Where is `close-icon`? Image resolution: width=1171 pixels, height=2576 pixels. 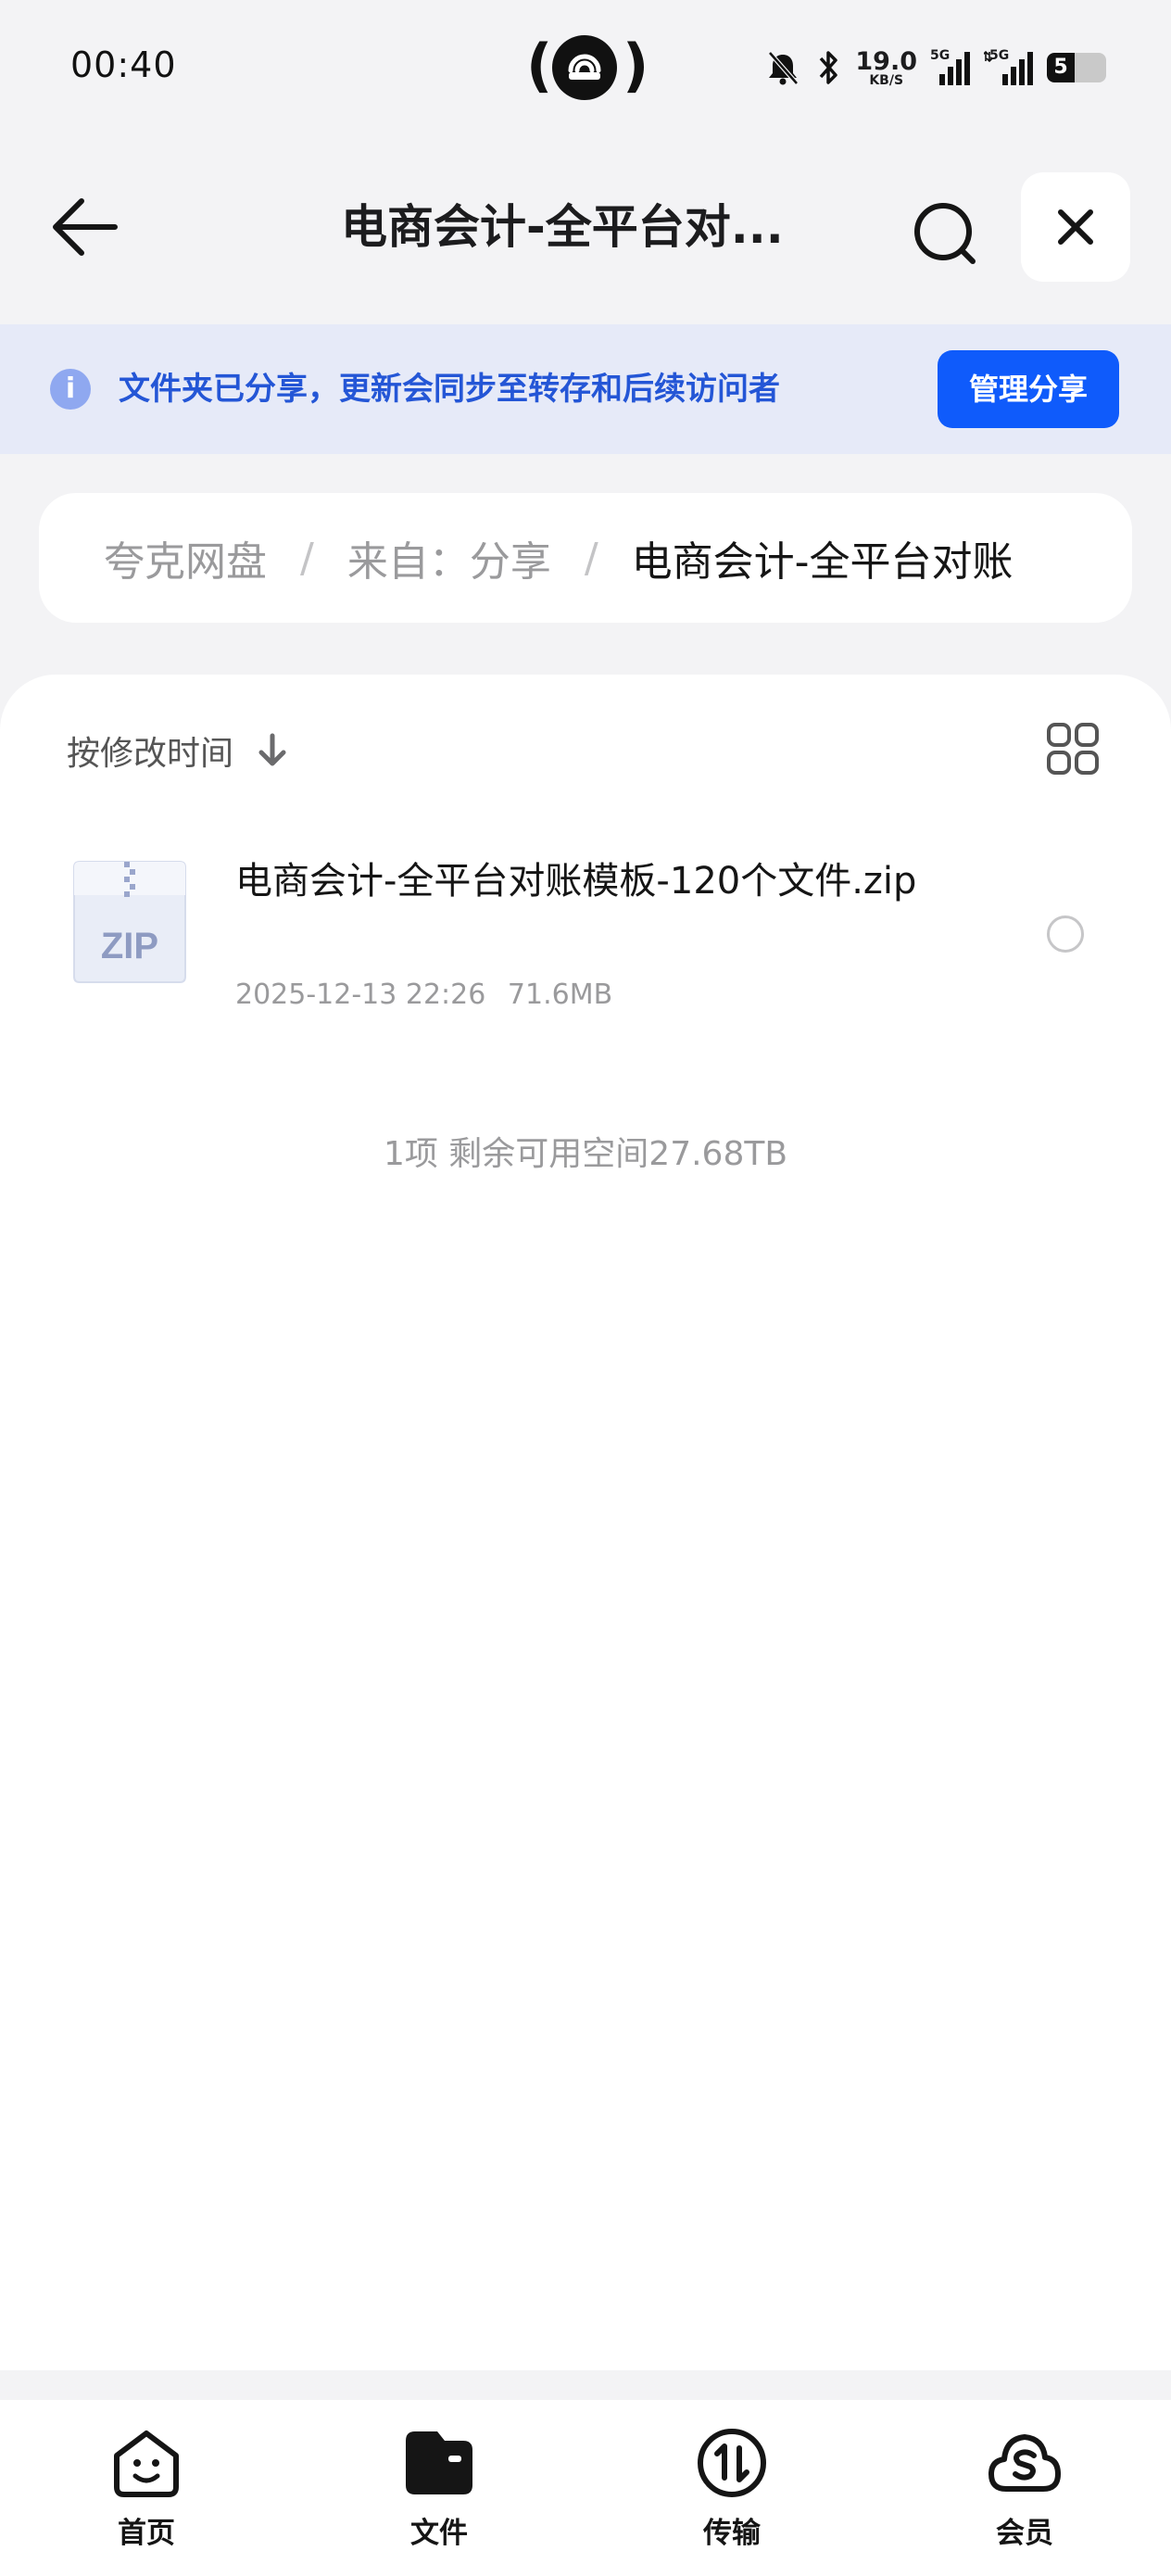 close-icon is located at coordinates (1076, 227).